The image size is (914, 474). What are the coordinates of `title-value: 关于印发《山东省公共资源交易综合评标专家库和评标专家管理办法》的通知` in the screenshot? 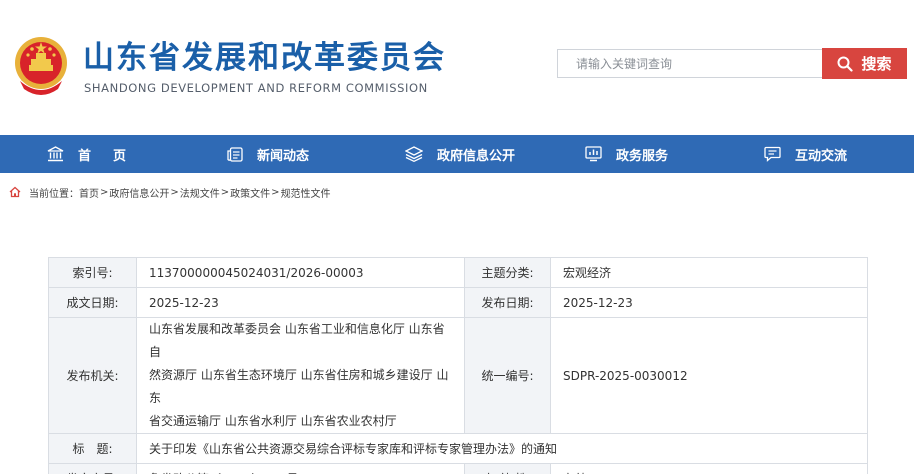 It's located at (502, 448).